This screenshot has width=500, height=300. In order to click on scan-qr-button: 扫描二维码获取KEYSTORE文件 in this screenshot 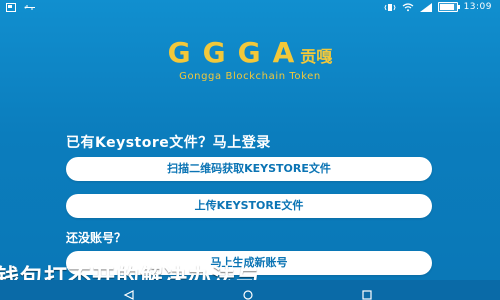, I will do `click(249, 169)`.